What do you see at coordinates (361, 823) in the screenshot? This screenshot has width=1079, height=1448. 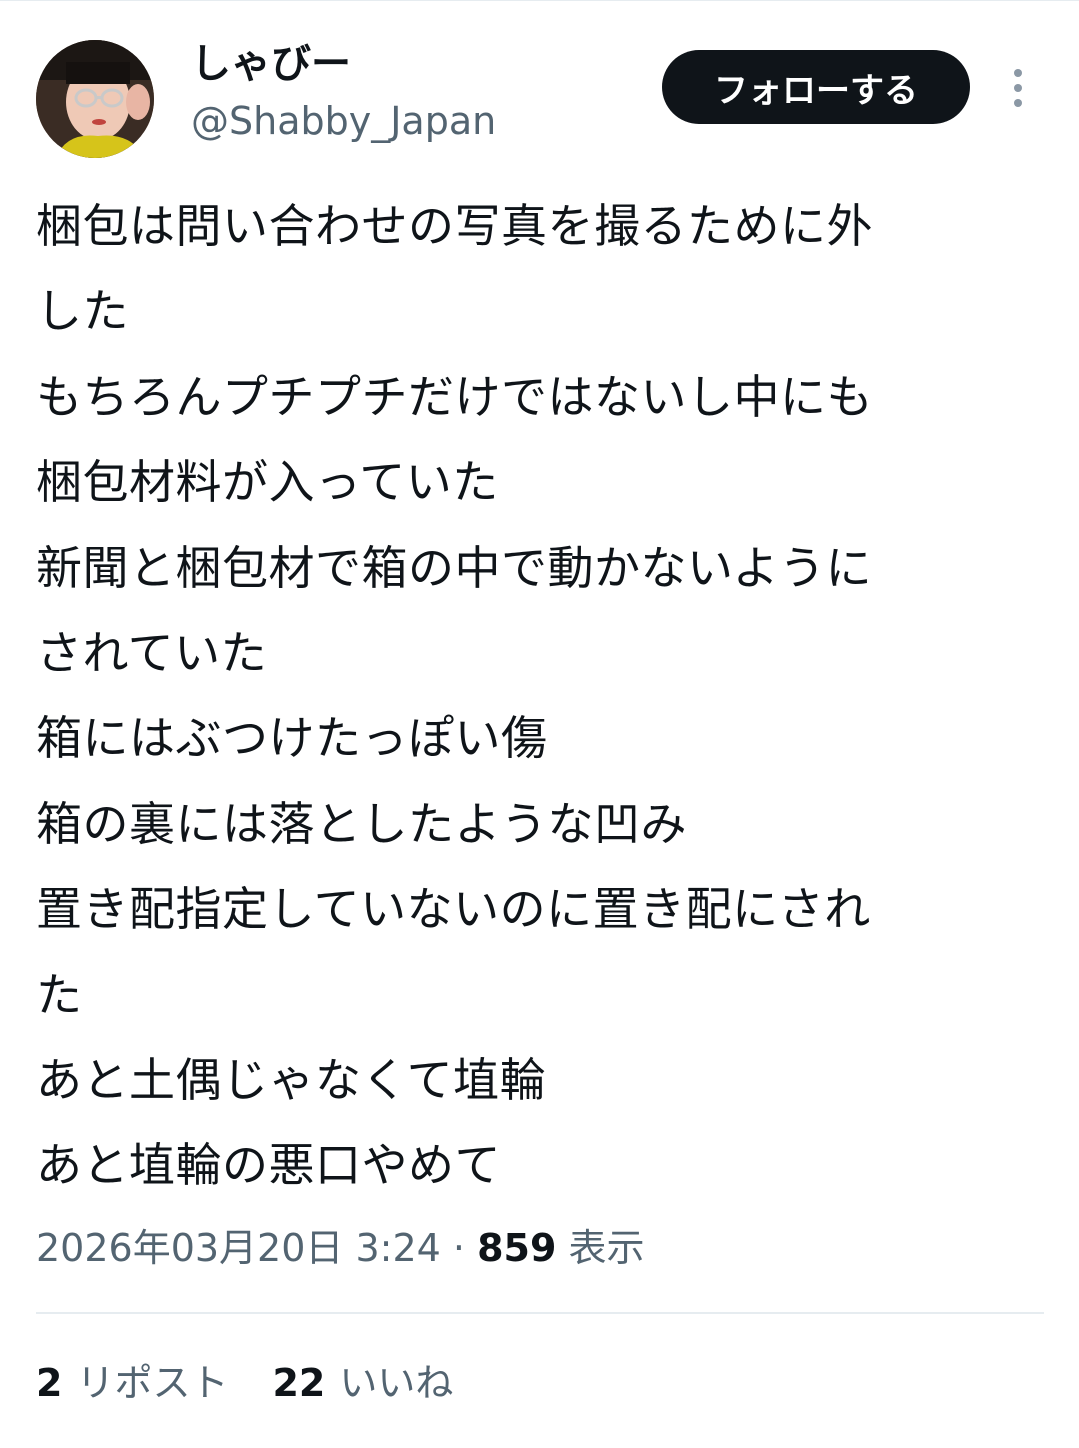 I see `tweet-line: 箱の裏には落としたような凹み` at bounding box center [361, 823].